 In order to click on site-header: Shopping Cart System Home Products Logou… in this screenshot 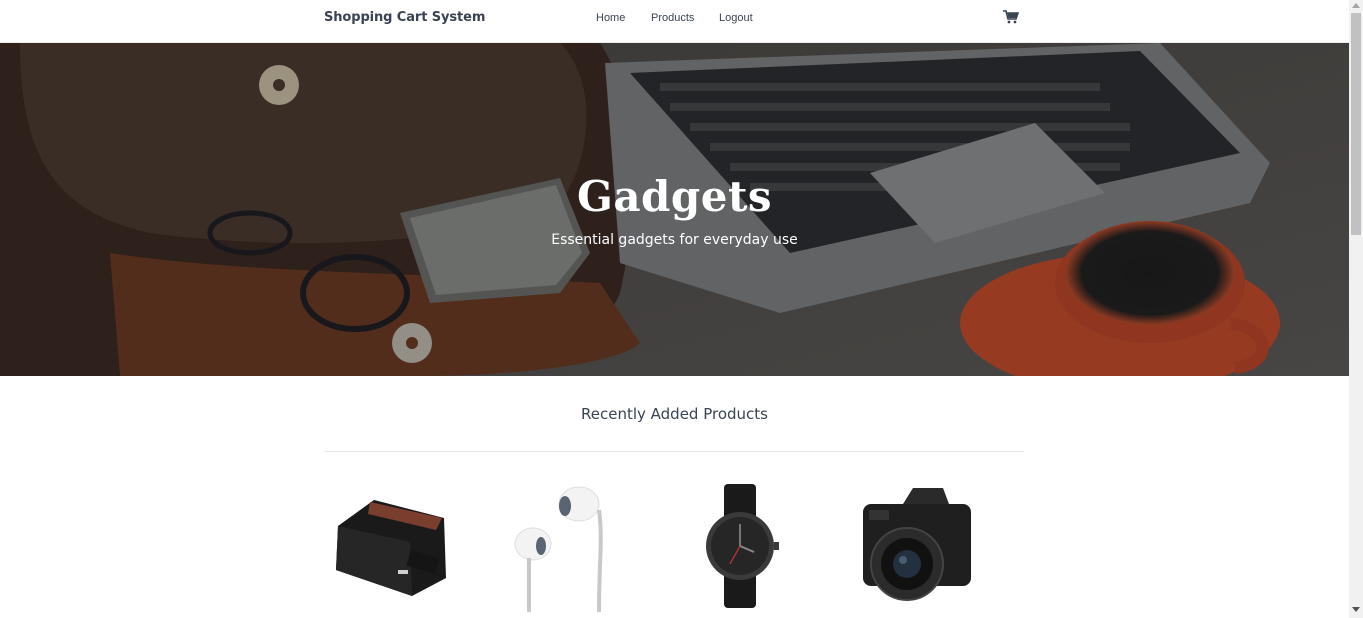, I will do `click(674, 21)`.